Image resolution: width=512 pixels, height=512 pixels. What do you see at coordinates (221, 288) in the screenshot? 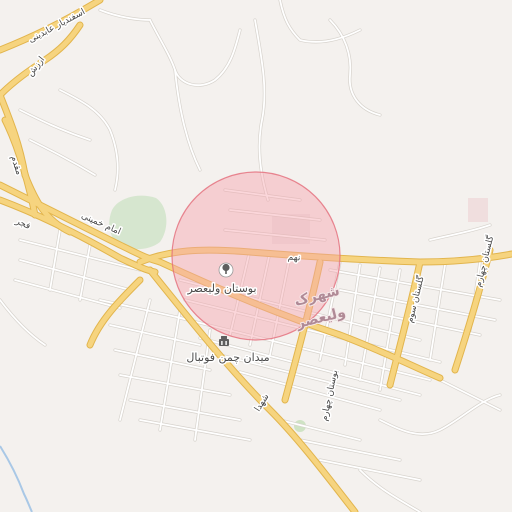
I see `poi-park-label: بوستان ولیعصر` at bounding box center [221, 288].